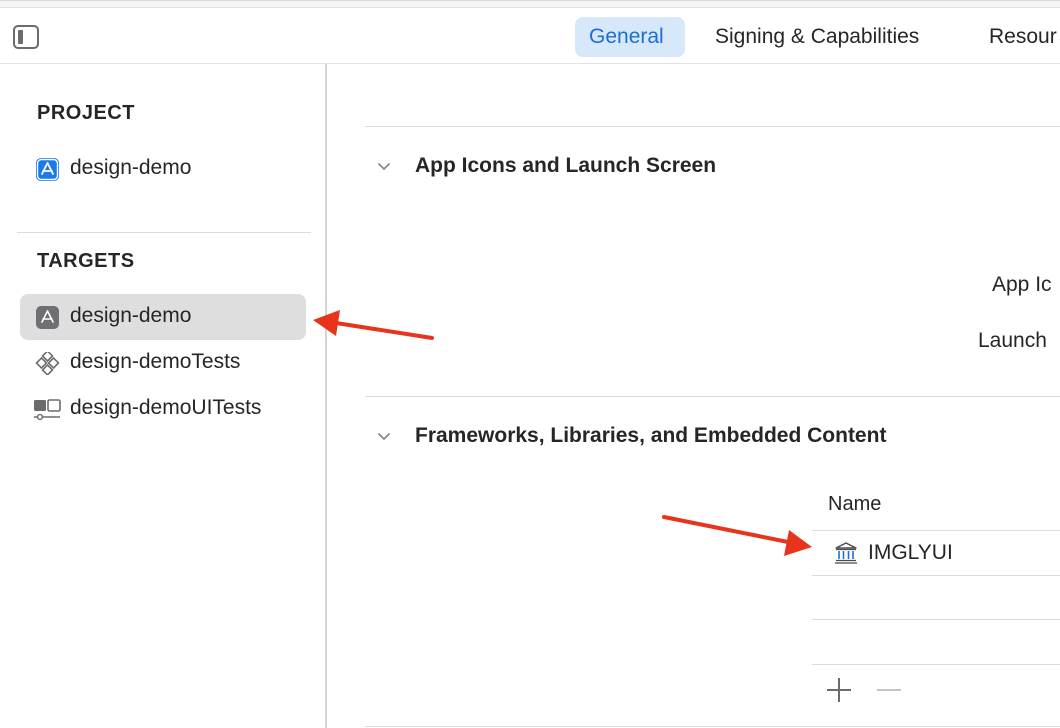 The width and height of the screenshot is (1060, 728). I want to click on tab-resources: Resour, so click(1017, 37).